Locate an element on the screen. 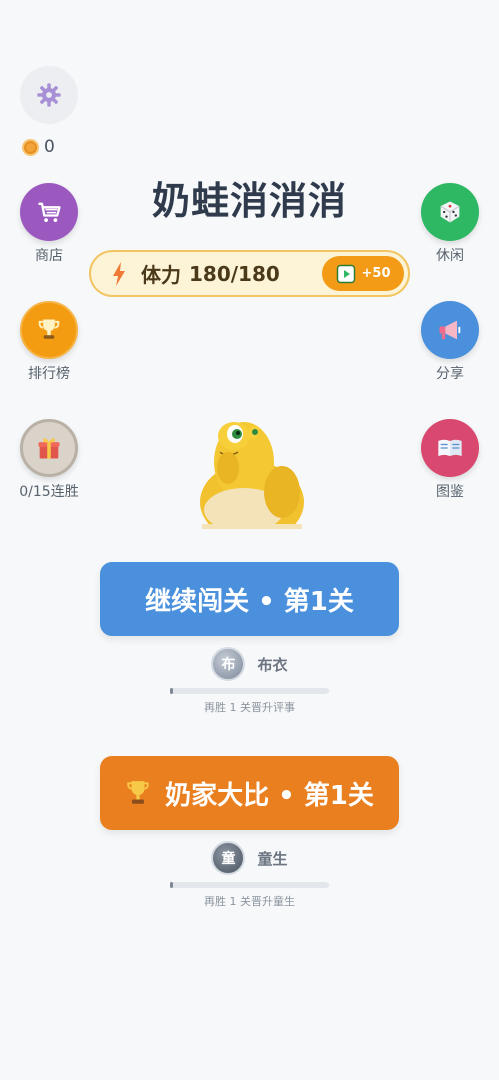  streak-circle is located at coordinates (49, 448).